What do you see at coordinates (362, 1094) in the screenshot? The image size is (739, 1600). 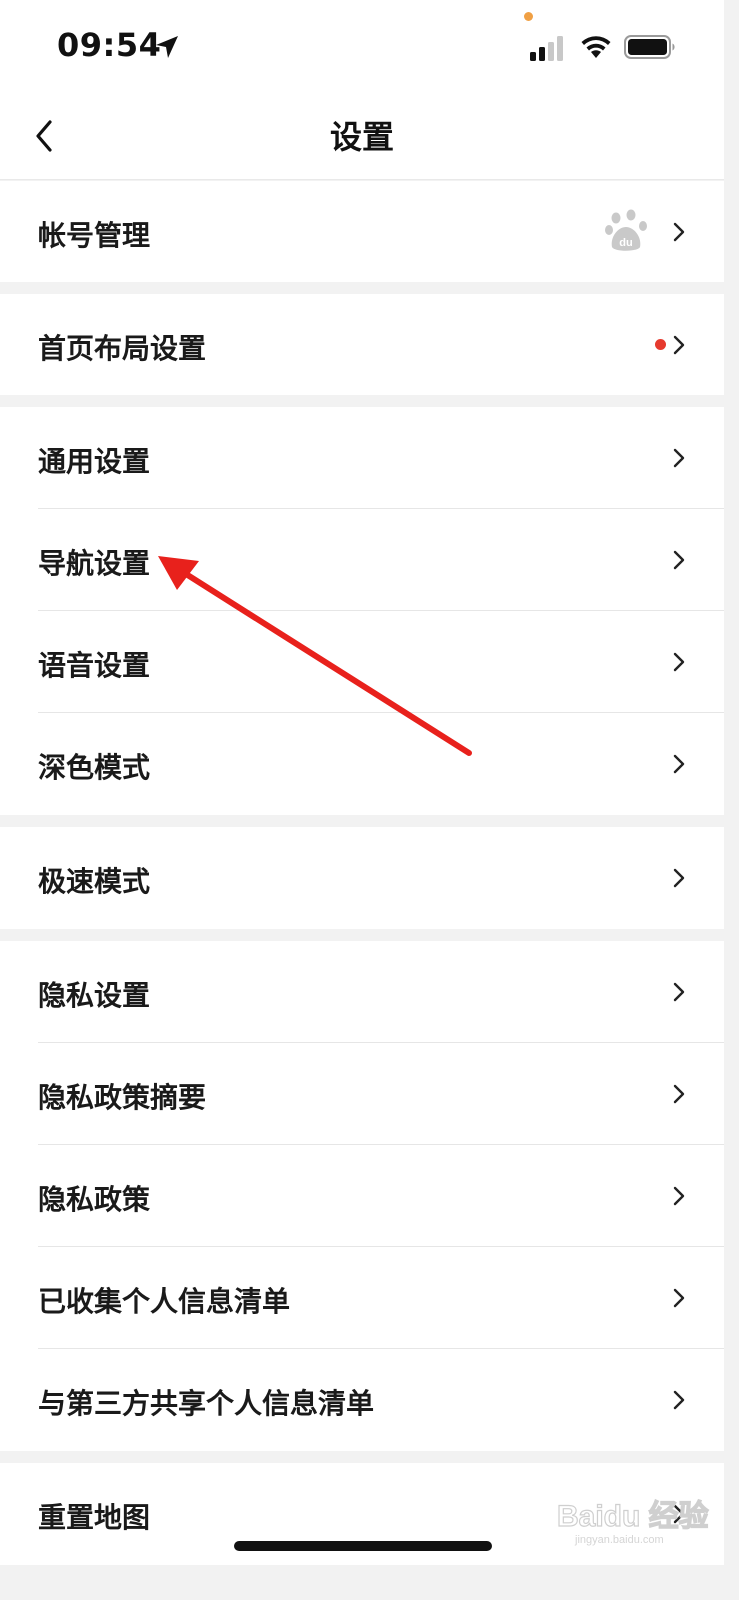 I see `settings-row-privacy-summary: 隐私政策摘要` at bounding box center [362, 1094].